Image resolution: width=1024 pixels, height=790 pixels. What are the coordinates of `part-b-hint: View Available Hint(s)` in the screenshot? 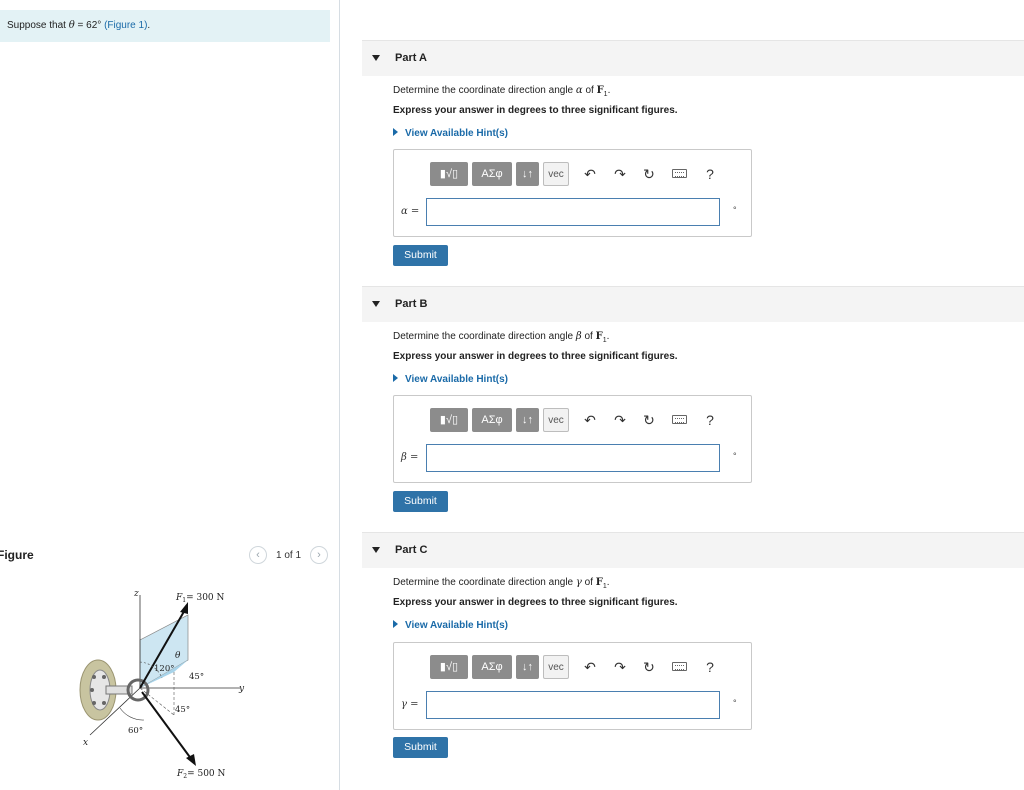 It's located at (450, 379).